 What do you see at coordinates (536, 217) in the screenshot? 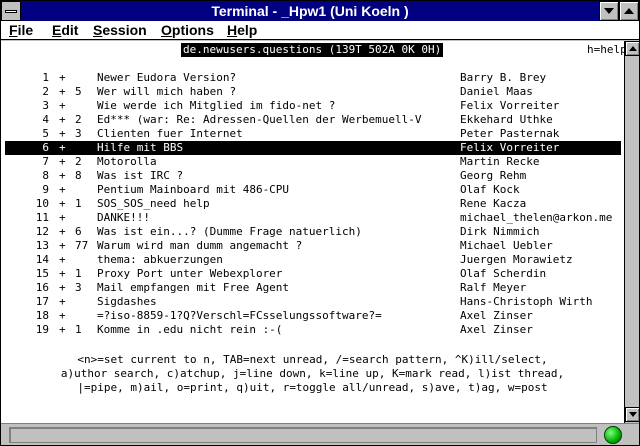
I see `thread-author: michael_thelen@arkon.me` at bounding box center [536, 217].